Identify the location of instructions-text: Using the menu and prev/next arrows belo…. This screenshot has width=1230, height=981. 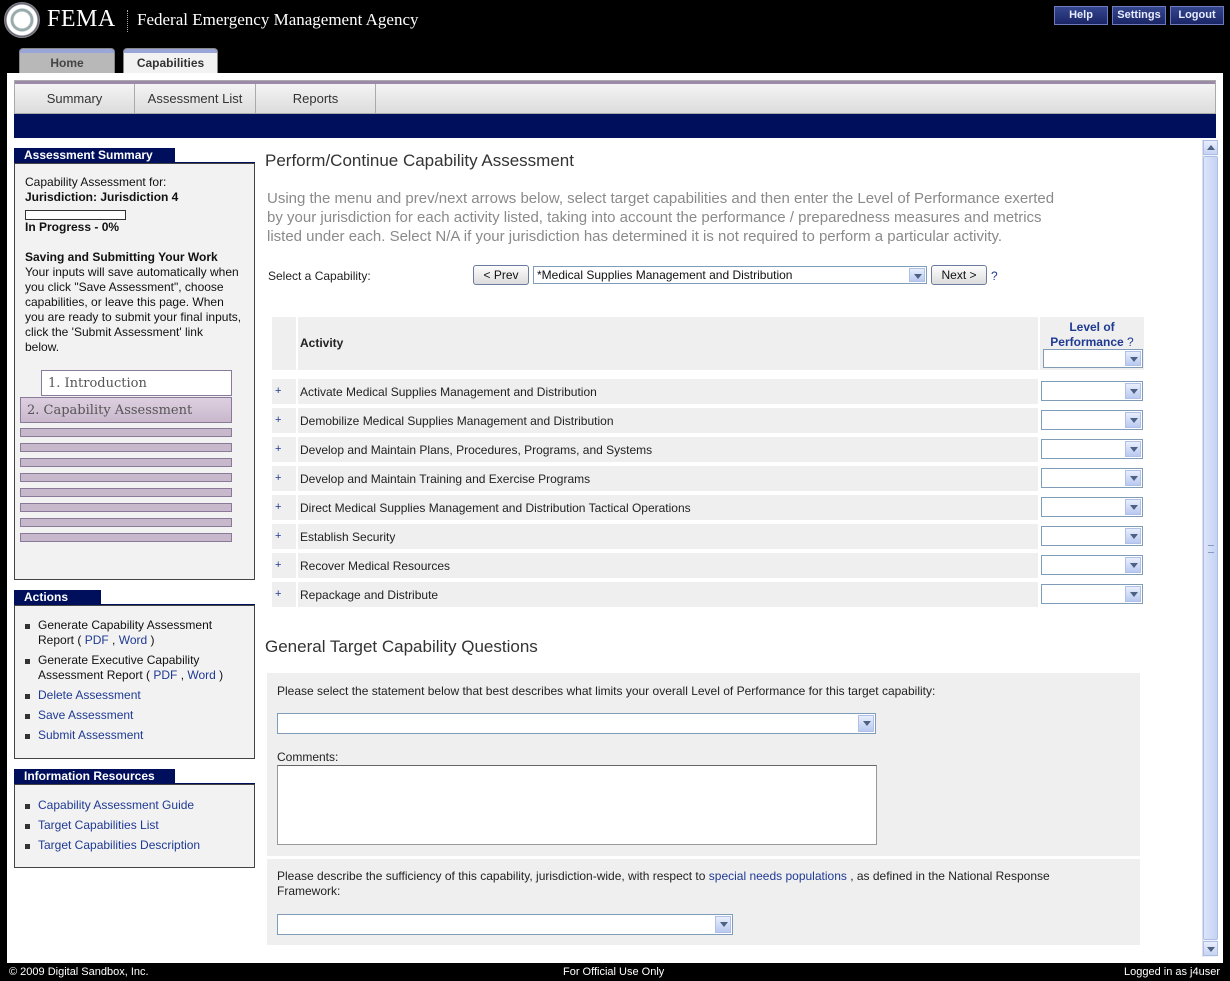
(682, 217).